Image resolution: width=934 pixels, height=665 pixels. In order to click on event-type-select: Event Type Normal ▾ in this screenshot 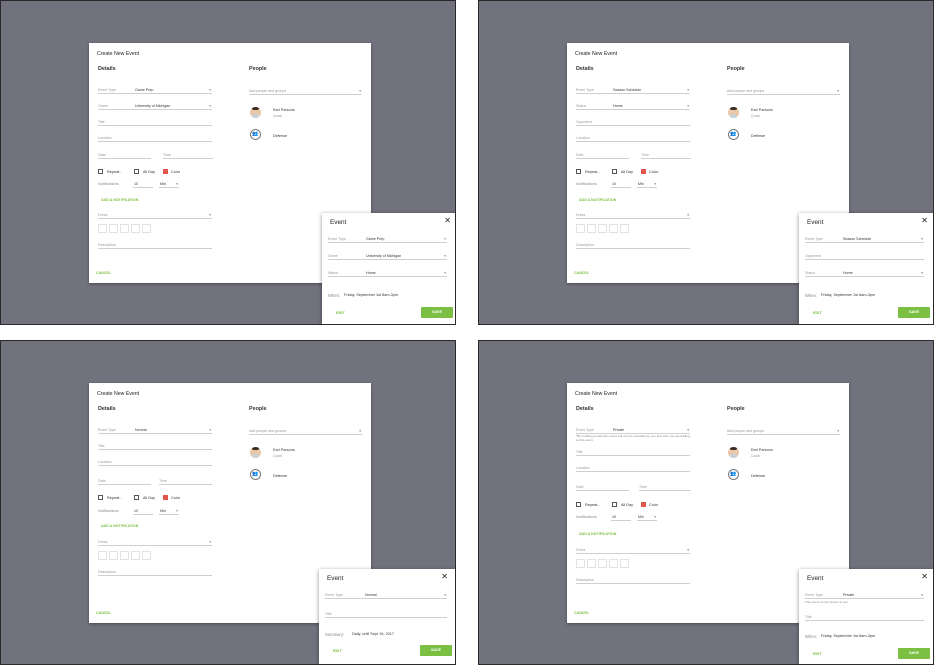, I will do `click(155, 429)`.